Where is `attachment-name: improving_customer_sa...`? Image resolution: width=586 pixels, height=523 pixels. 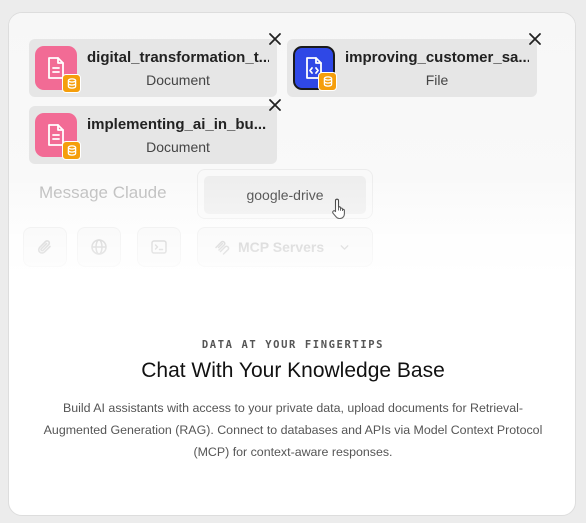
attachment-name: improving_customer_sa... is located at coordinates (437, 57).